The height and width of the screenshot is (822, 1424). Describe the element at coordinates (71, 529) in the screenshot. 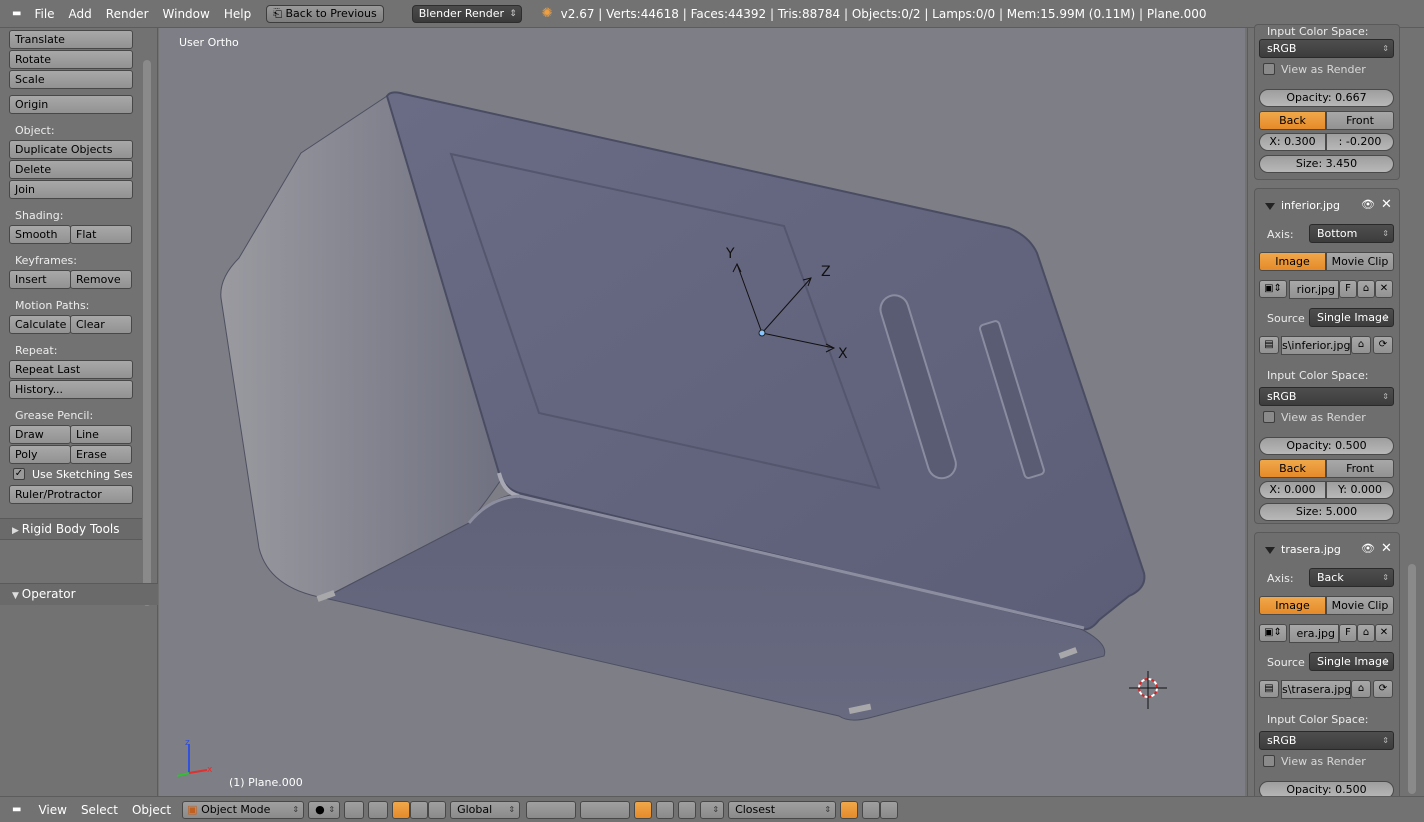

I see `rigid-body-panel-header: ▶ Rigid Body Tools` at that location.